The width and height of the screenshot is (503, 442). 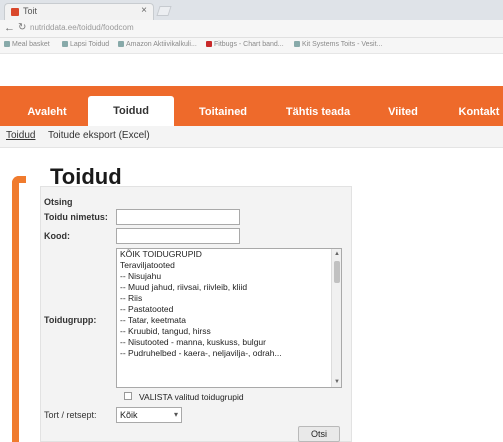 What do you see at coordinates (131, 111) in the screenshot?
I see `nav-tab-toidud: Toidud` at bounding box center [131, 111].